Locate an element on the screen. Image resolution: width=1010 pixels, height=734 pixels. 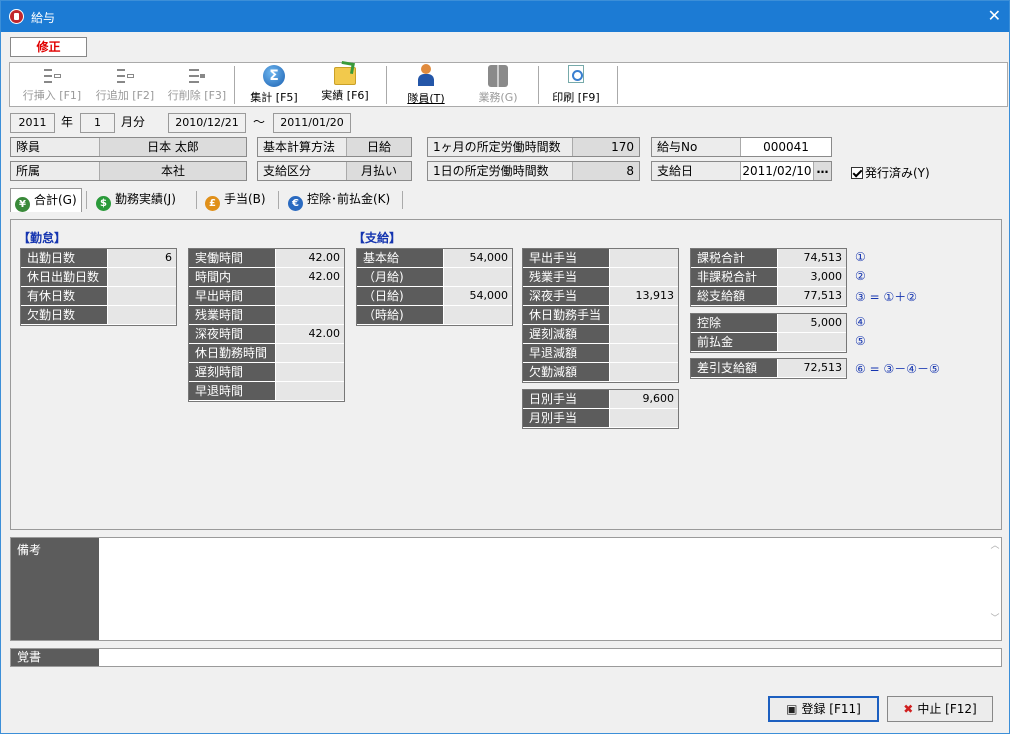
grid-value: 72,513 is located at coordinates (812, 368).